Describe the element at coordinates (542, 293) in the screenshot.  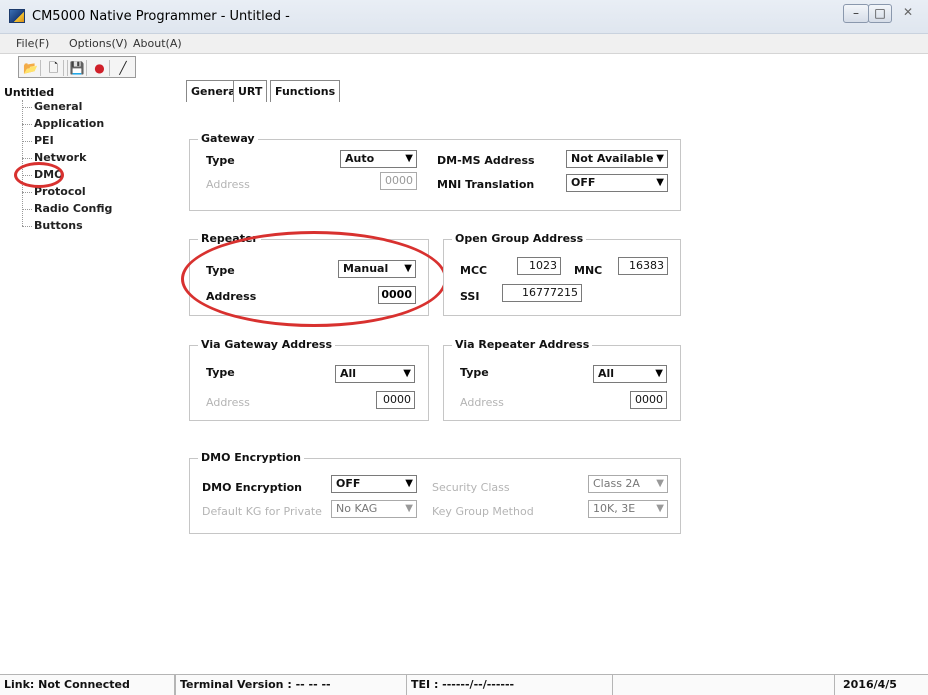
I see `ssi-field: 16777215` at that location.